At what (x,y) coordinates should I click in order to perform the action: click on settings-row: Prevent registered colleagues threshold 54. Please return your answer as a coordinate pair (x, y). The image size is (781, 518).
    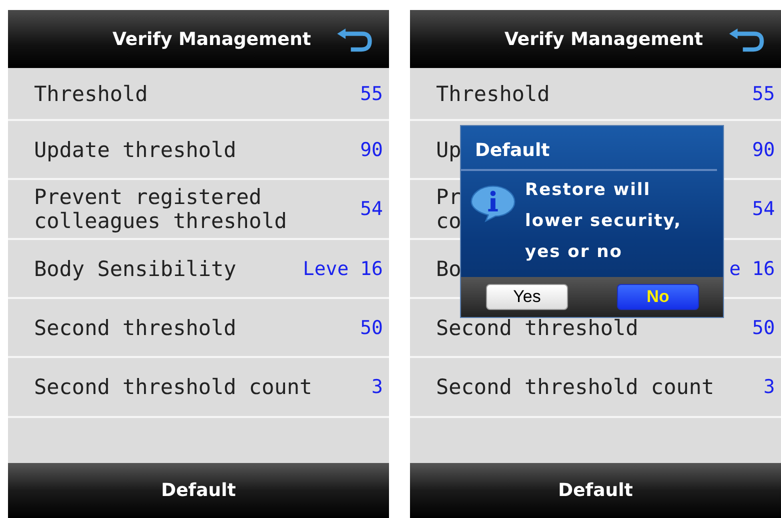
    Looking at the image, I should click on (198, 210).